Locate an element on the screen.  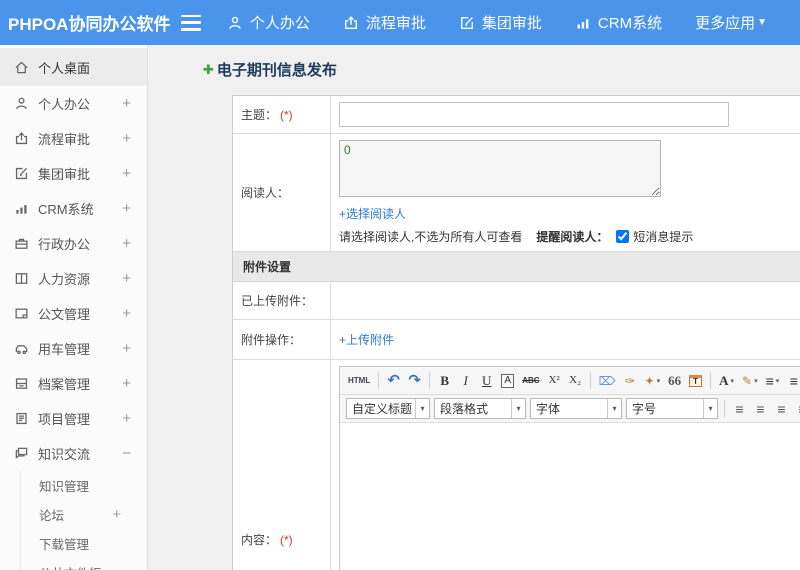
blockquote-button: 66 is located at coordinates (674, 380).